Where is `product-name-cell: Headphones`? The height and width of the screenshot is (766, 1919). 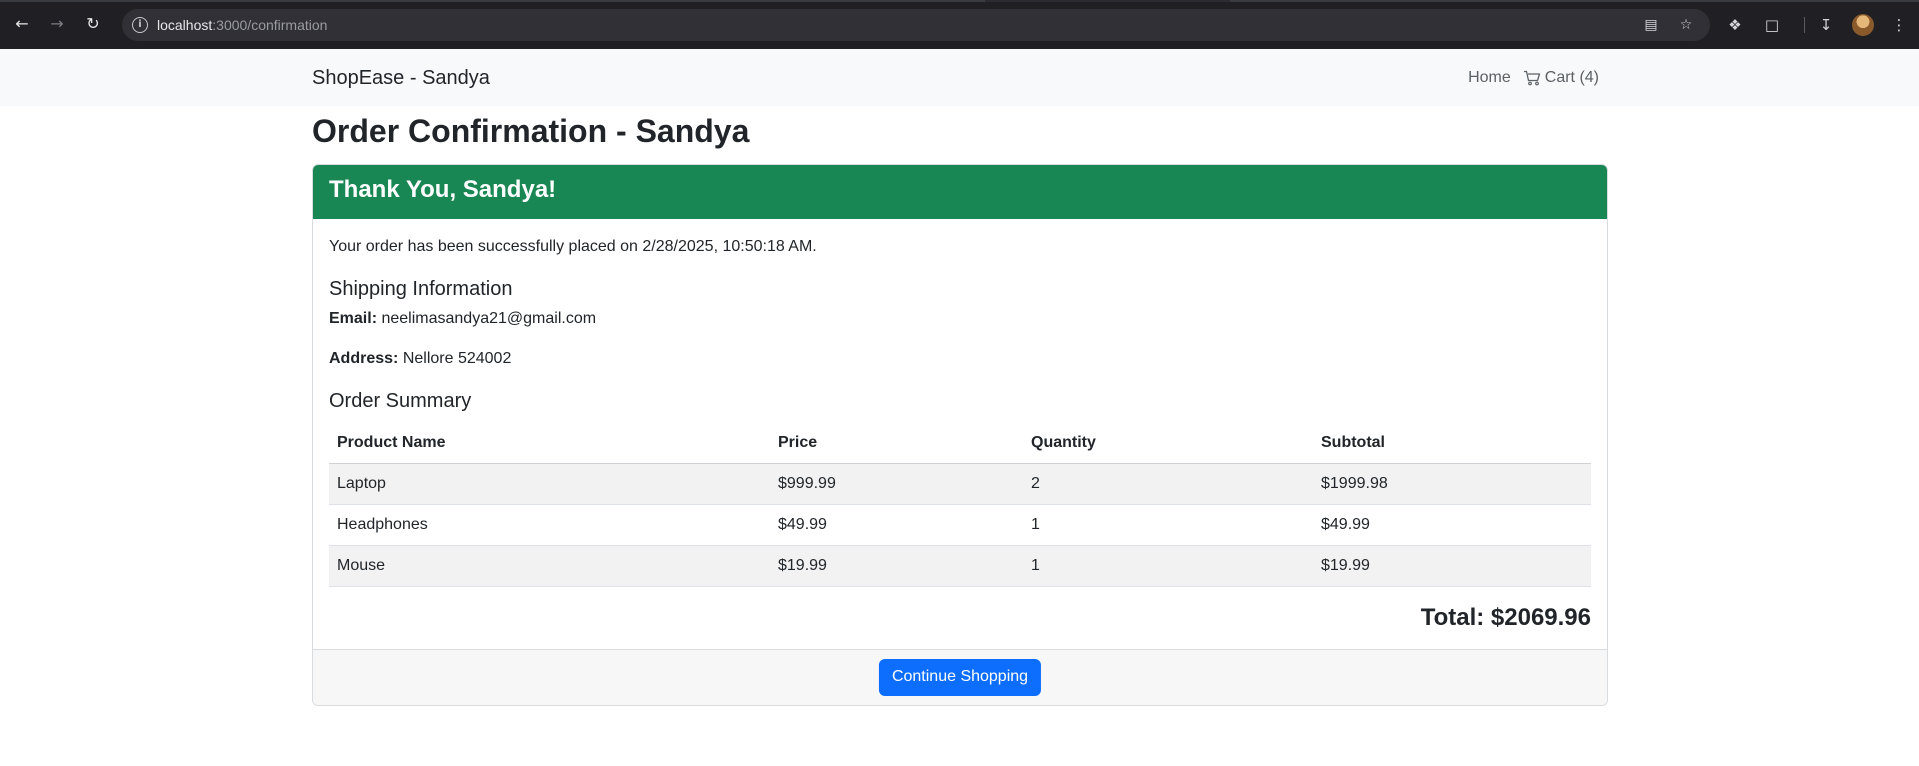
product-name-cell: Headphones is located at coordinates (549, 525).